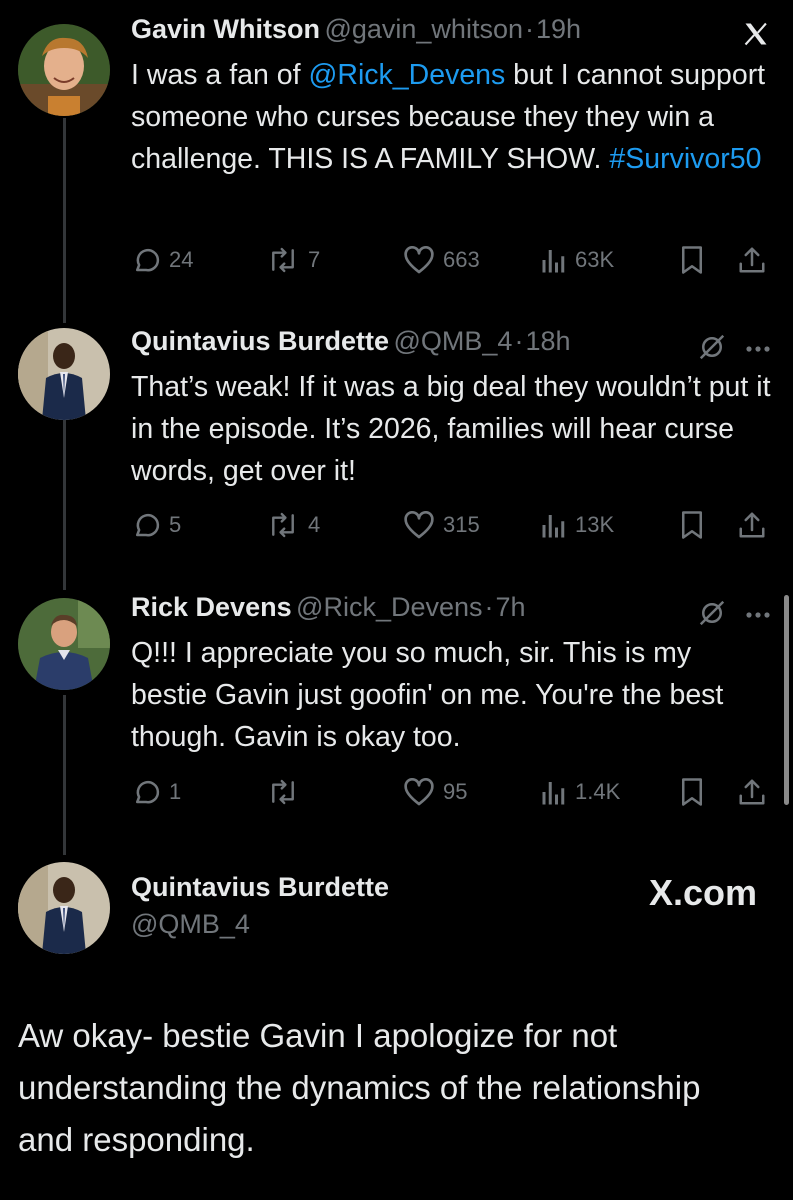  What do you see at coordinates (314, 259) in the screenshot?
I see `repost-count: 7` at bounding box center [314, 259].